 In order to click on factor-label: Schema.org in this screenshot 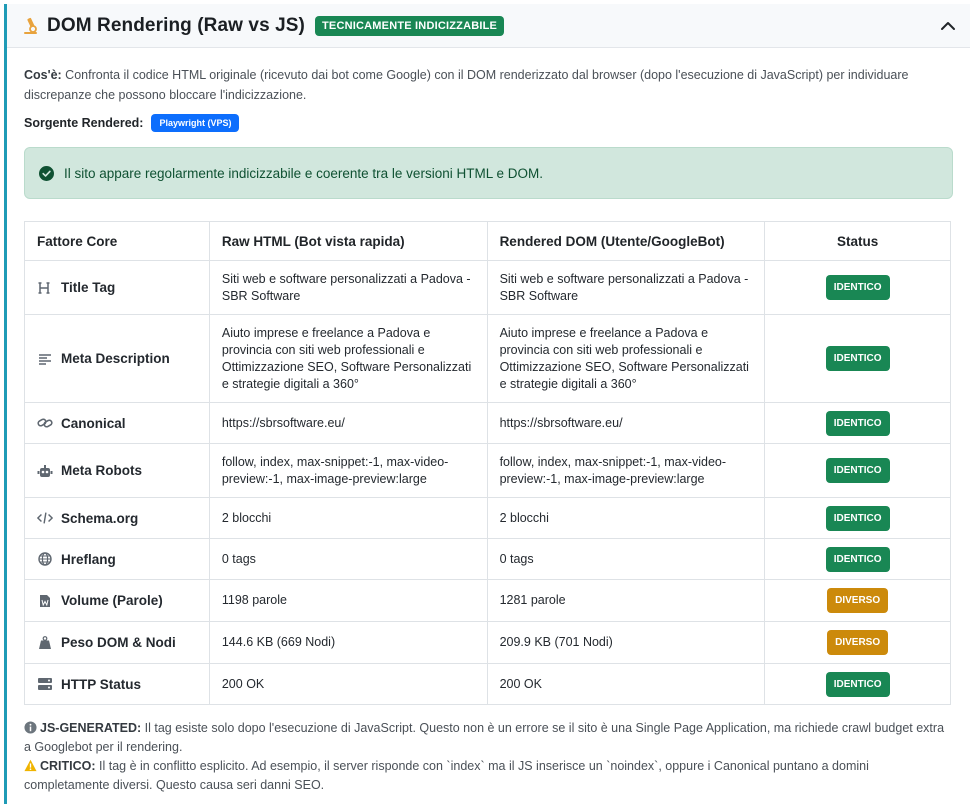, I will do `click(100, 518)`.